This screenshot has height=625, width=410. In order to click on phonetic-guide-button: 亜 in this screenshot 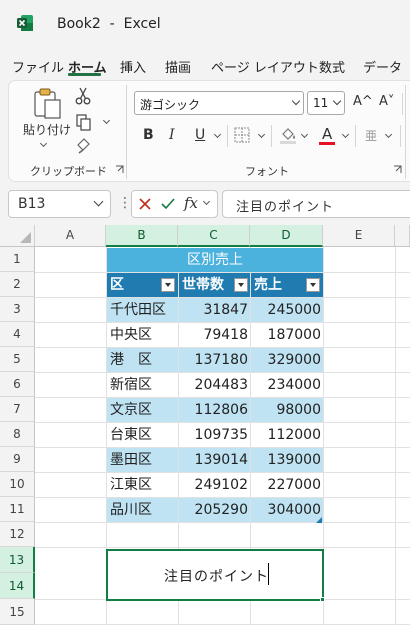, I will do `click(371, 135)`.